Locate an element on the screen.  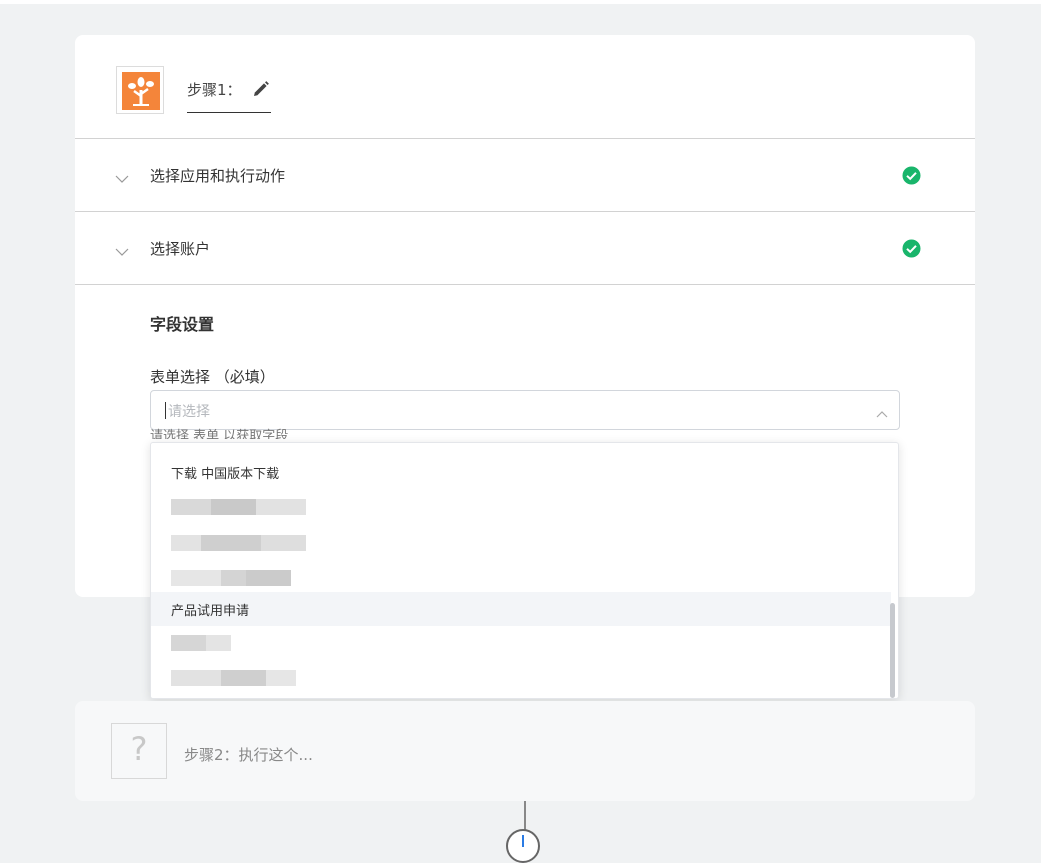
field-hint: 请选择 表单 以获取字段 is located at coordinates (219, 434).